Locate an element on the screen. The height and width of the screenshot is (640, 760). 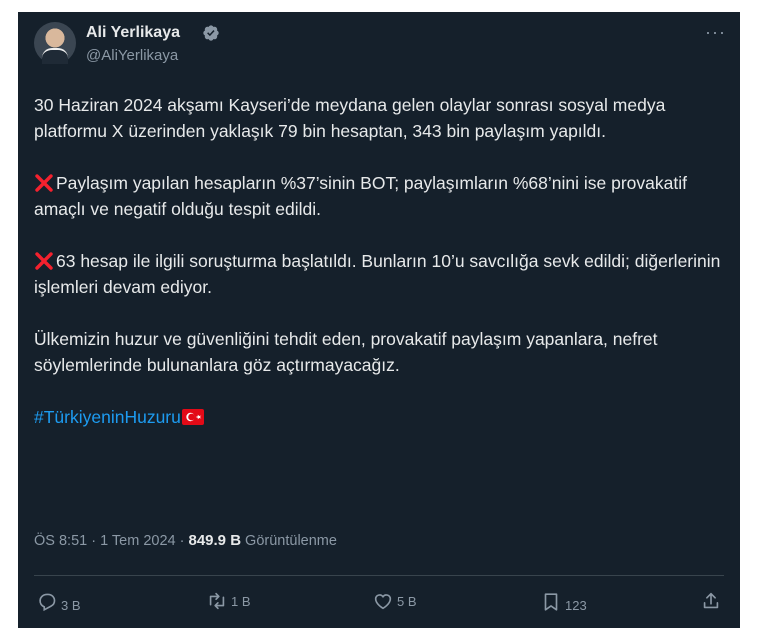
reply-count: 3 B is located at coordinates (71, 605).